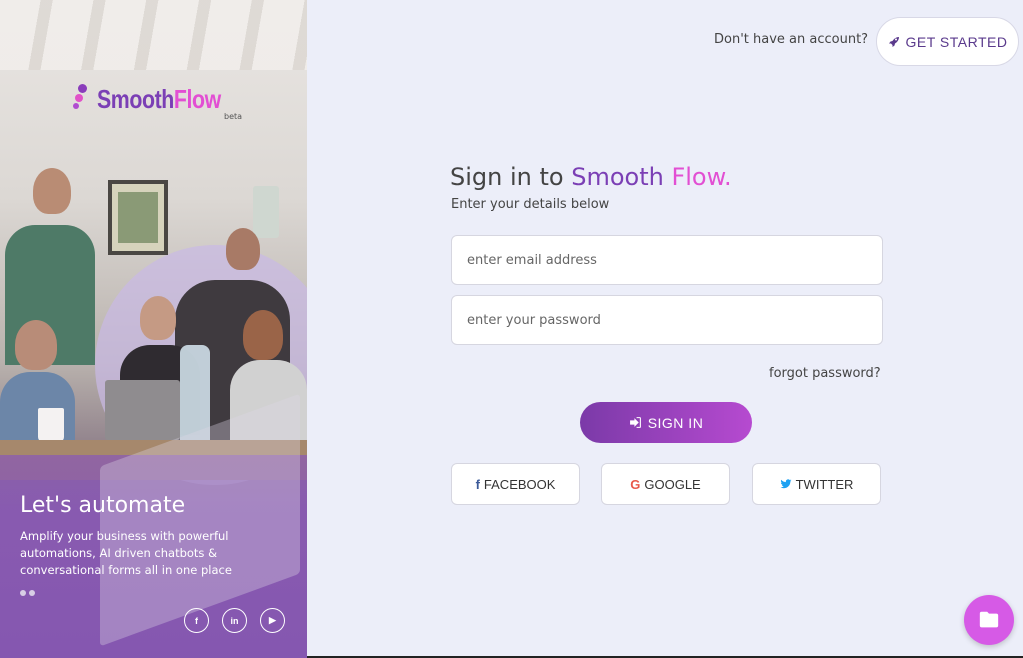 The height and width of the screenshot is (658, 1023). I want to click on sign-in-button: SIGN IN, so click(666, 422).